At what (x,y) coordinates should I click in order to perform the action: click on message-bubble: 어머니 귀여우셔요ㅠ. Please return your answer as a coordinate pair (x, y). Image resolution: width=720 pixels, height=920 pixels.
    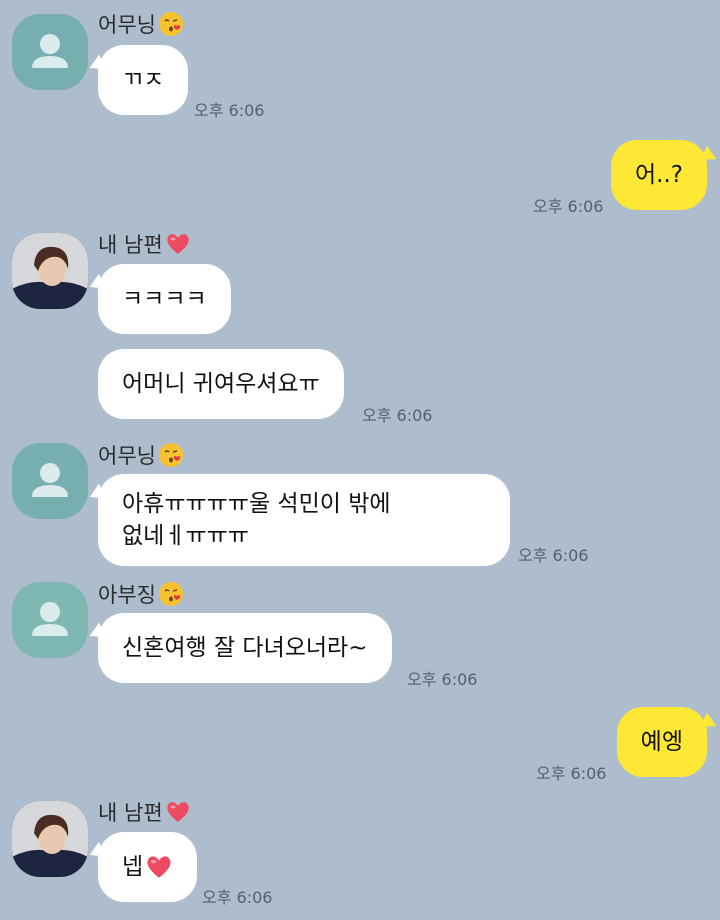
    Looking at the image, I should click on (221, 384).